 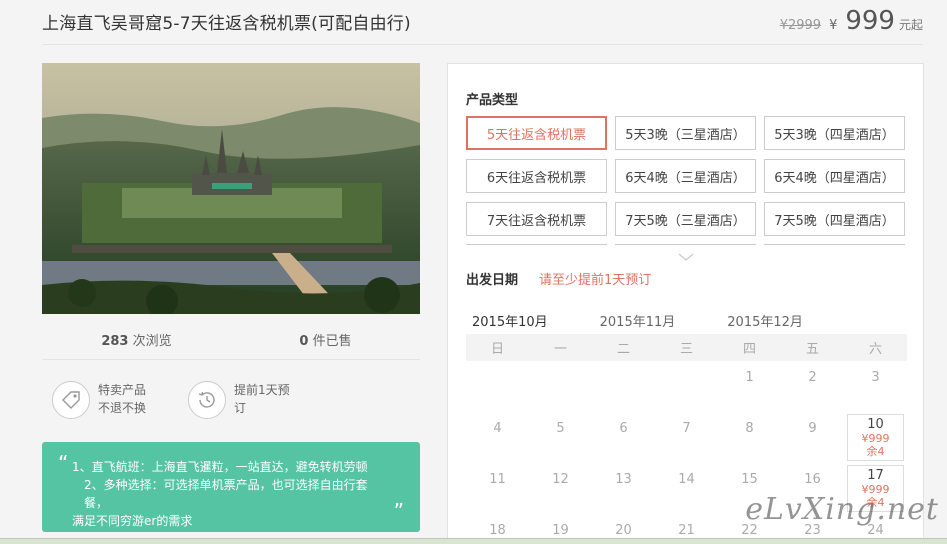 I want to click on tab-month-dec: 2015年12月, so click(x=765, y=323).